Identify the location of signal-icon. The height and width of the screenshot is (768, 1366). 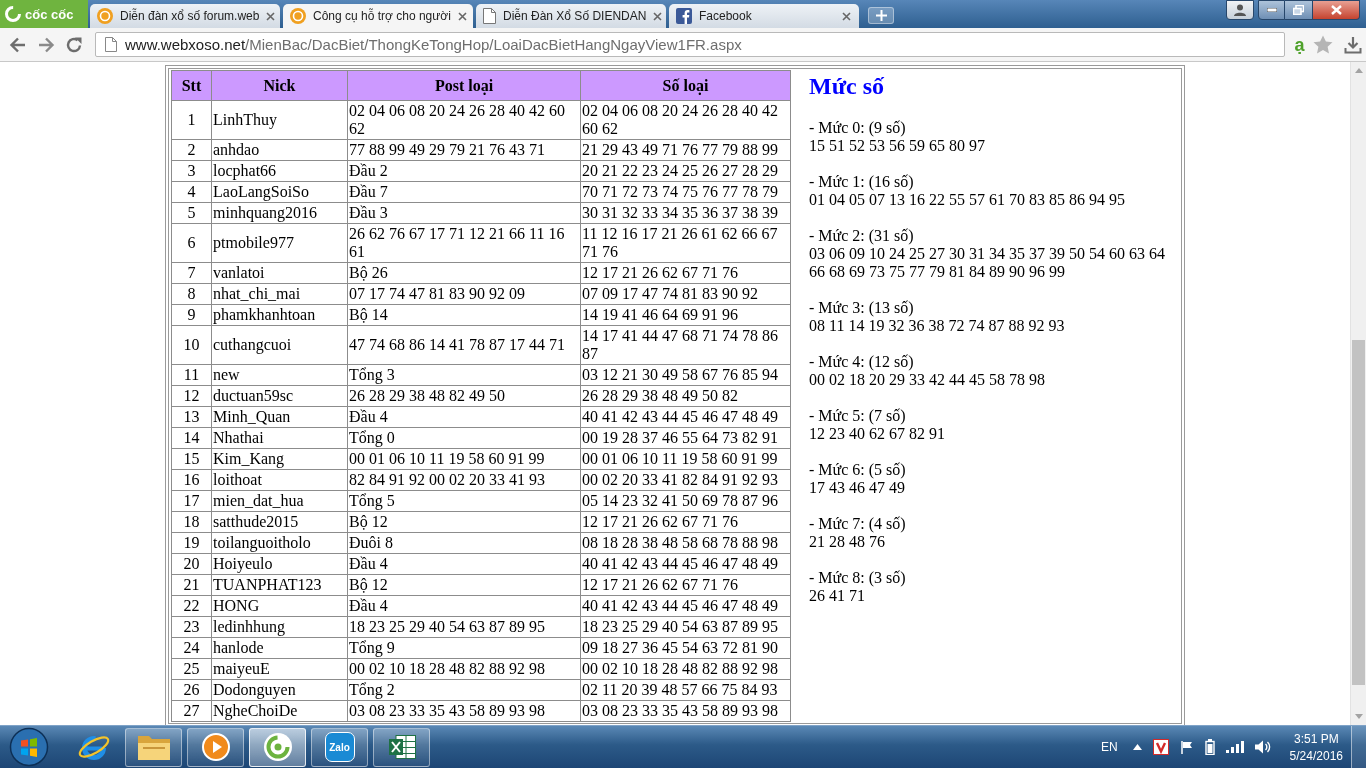
(1234, 747).